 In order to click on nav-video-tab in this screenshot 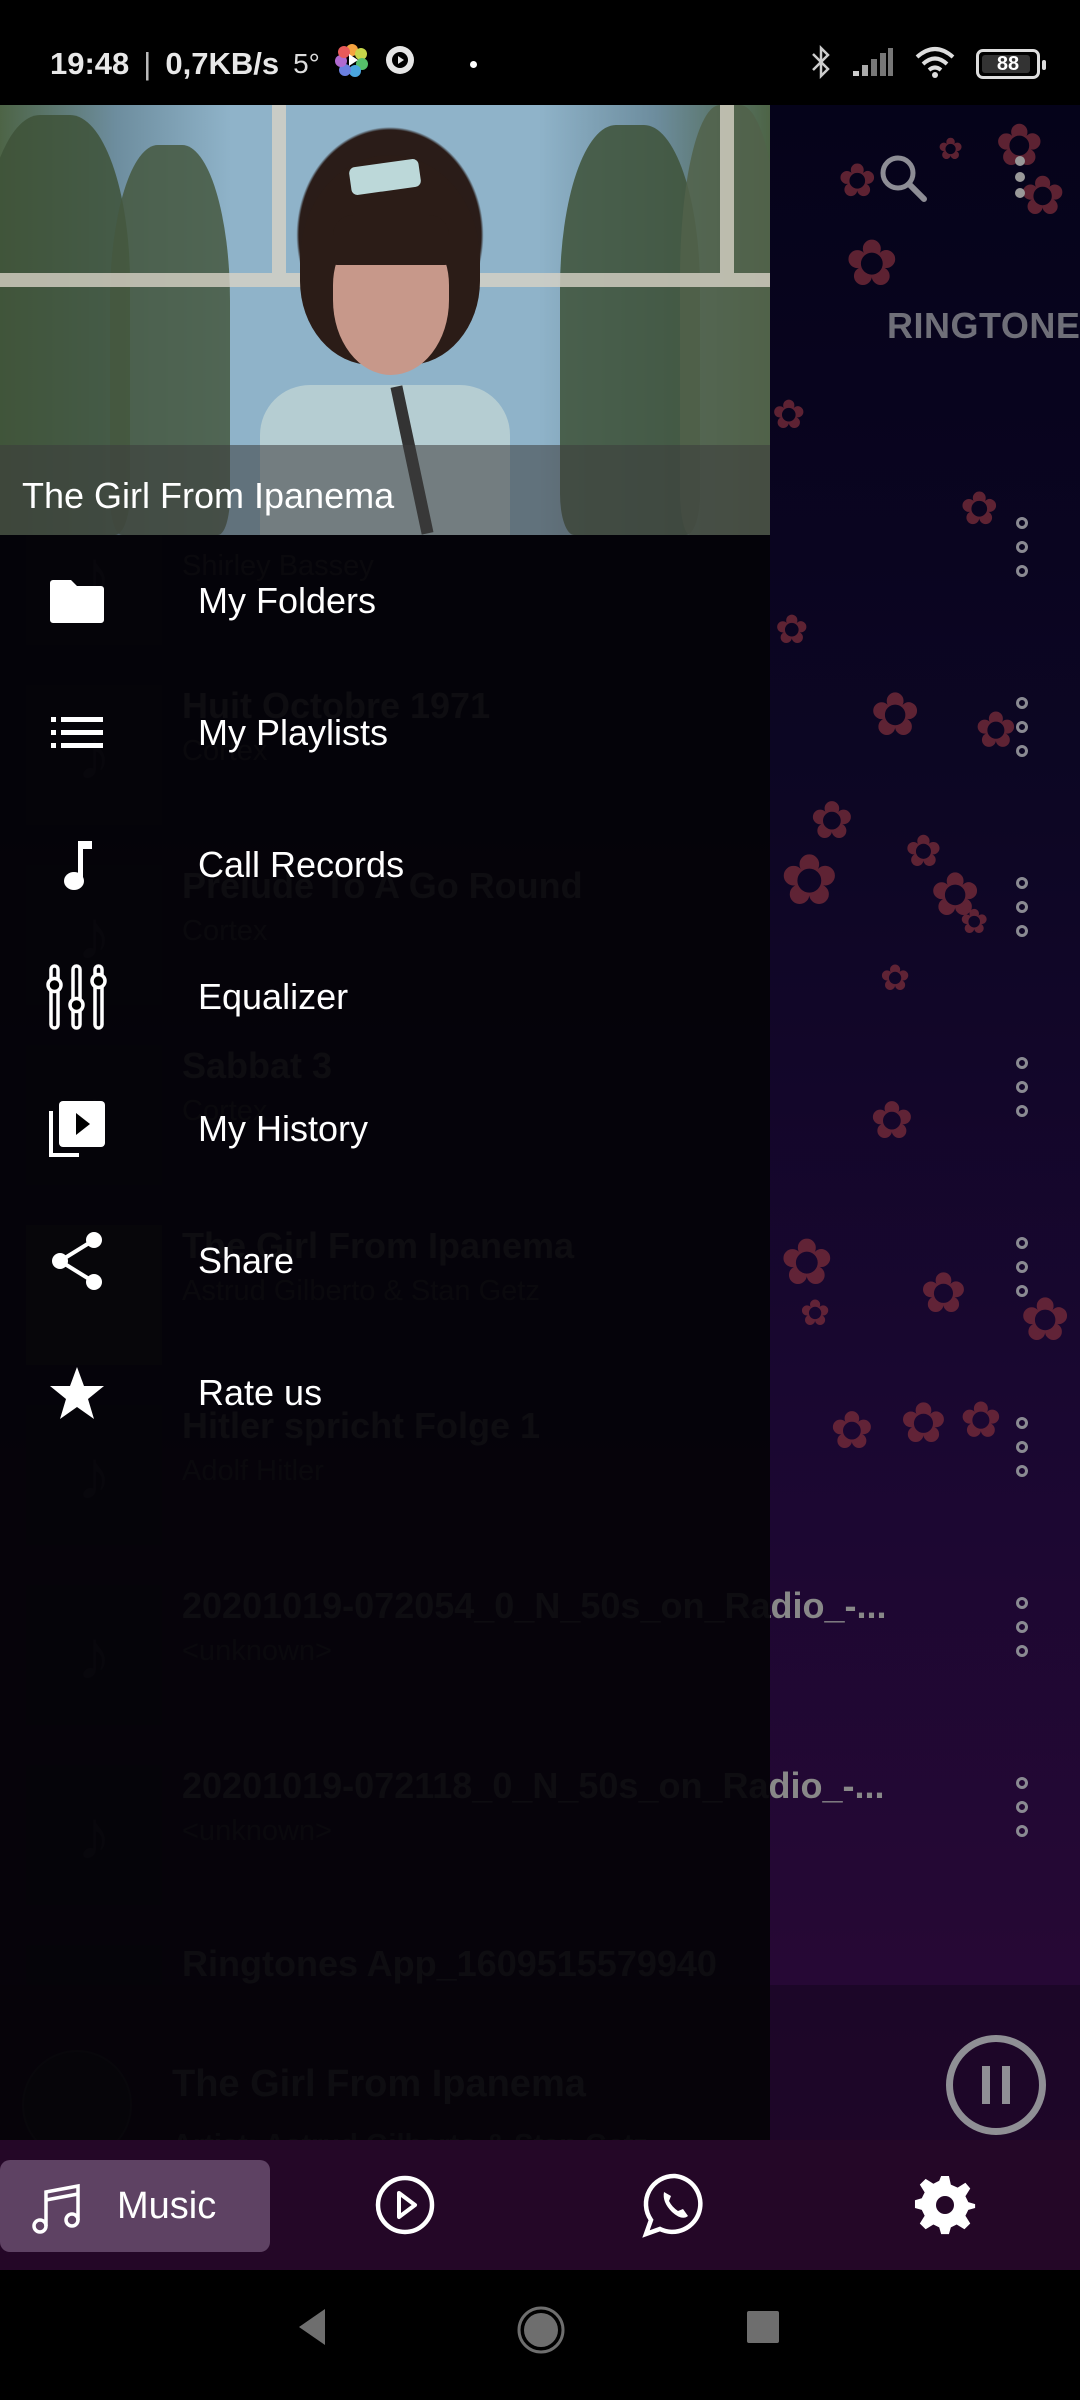, I will do `click(405, 2205)`.